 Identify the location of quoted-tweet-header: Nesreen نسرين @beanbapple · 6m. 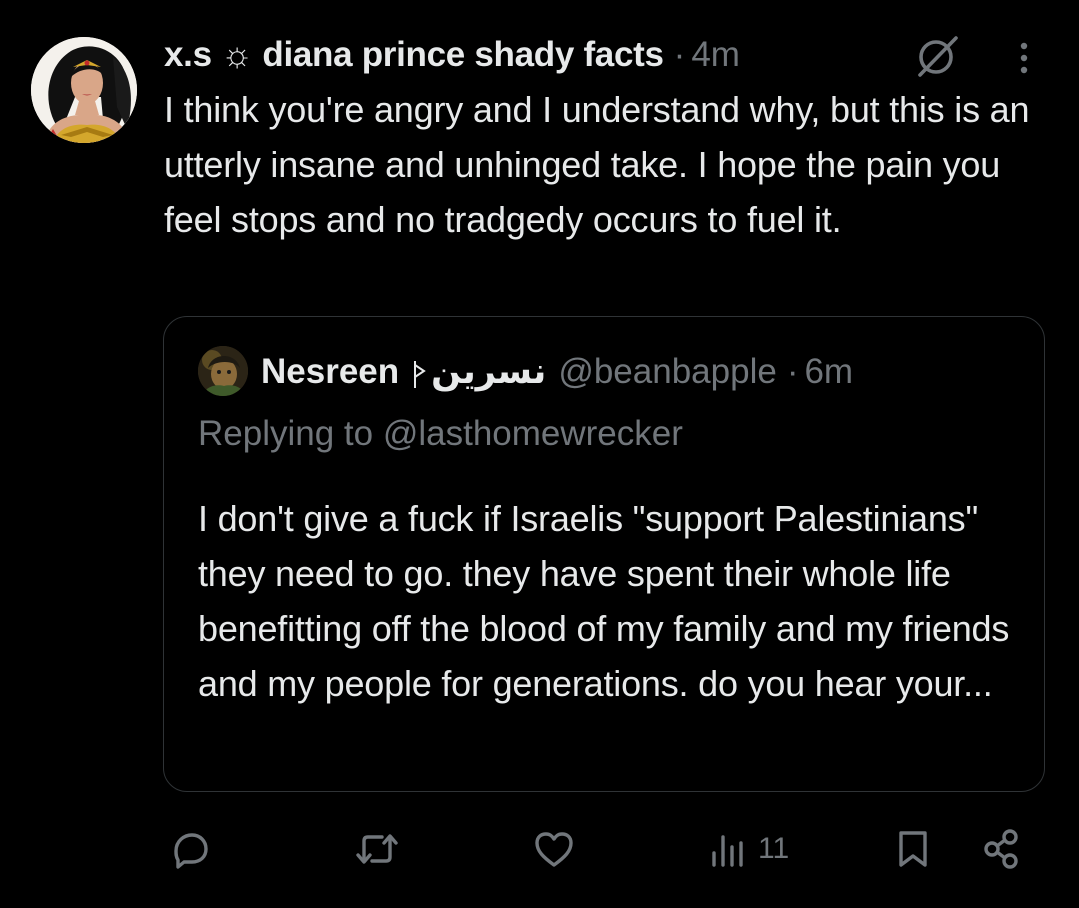
(557, 372).